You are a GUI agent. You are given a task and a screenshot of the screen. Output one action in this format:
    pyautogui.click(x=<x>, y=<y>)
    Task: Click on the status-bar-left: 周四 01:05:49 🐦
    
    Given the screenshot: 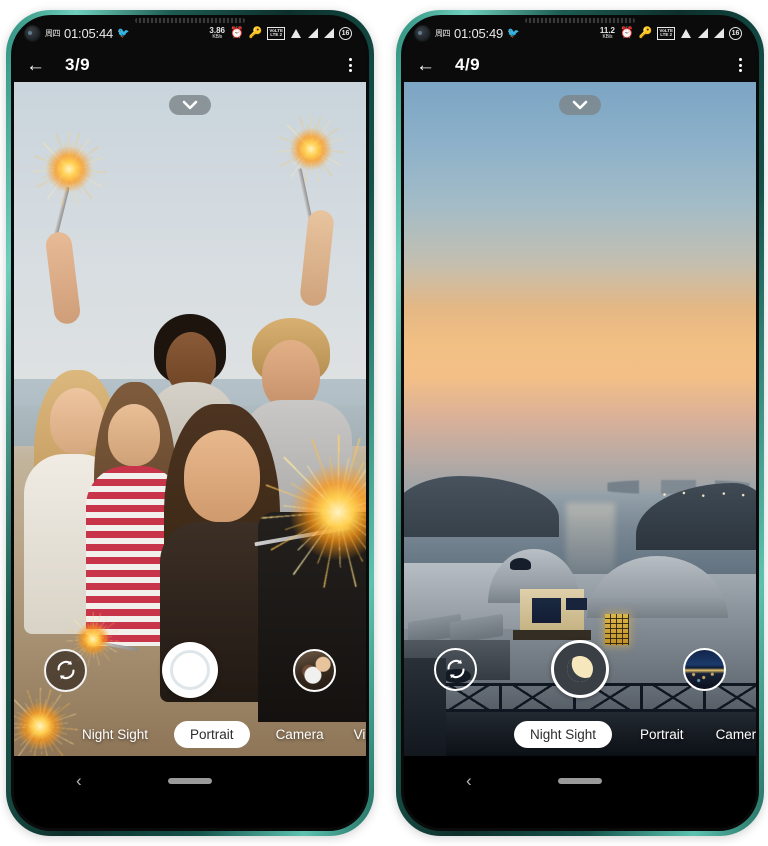 What is the action you would take?
    pyautogui.click(x=467, y=33)
    